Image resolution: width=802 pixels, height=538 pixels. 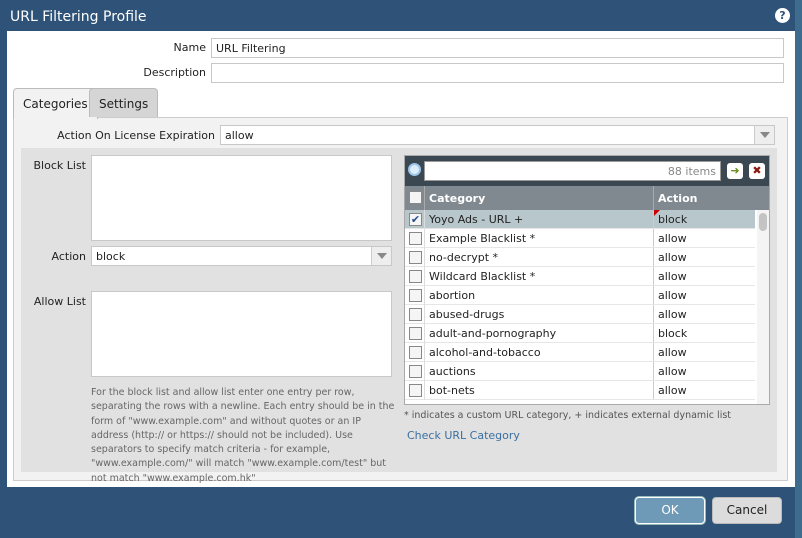 What do you see at coordinates (59, 165) in the screenshot?
I see `block-list-label: Block List` at bounding box center [59, 165].